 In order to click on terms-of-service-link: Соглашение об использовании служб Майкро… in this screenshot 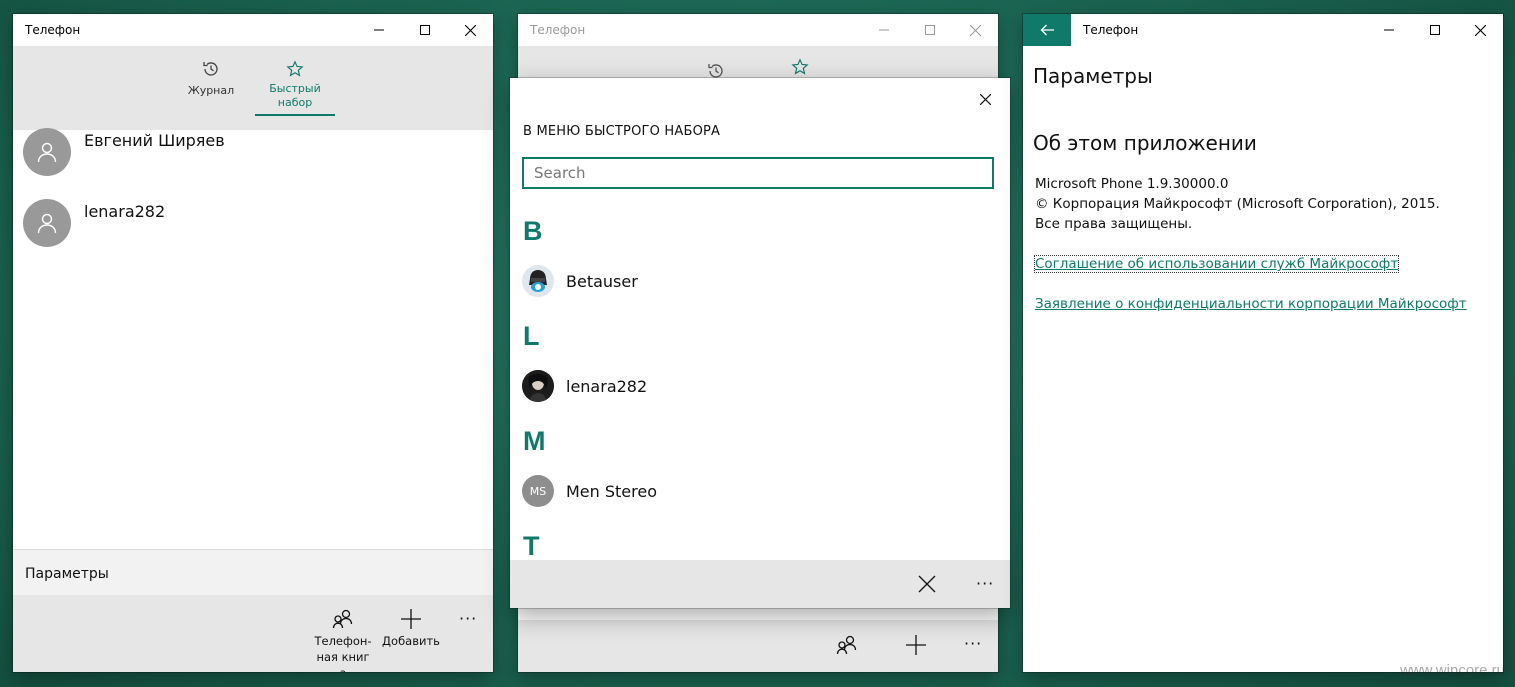, I will do `click(1216, 264)`.